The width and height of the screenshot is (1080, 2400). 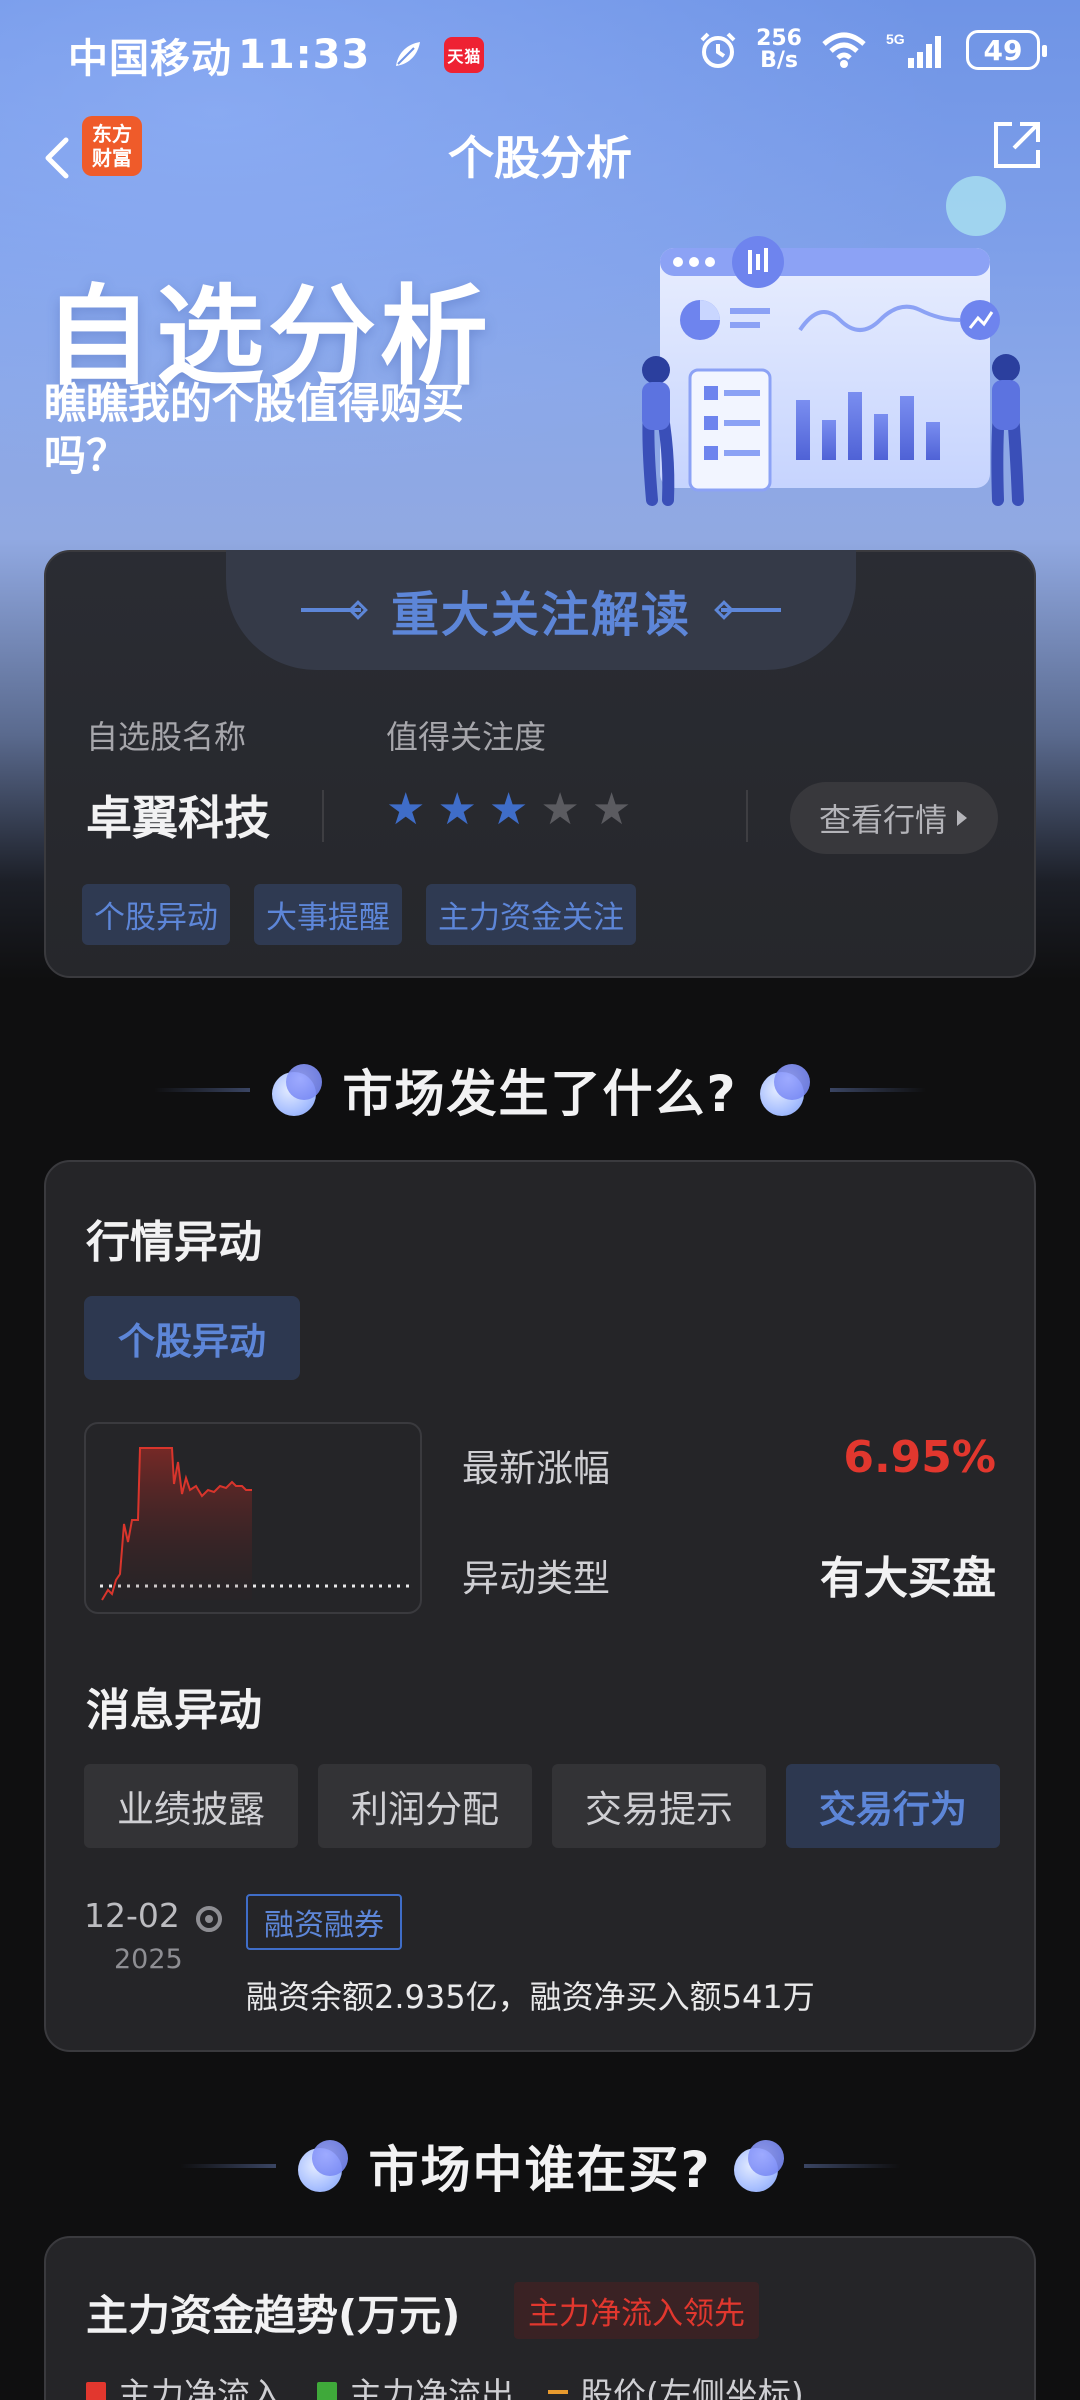 I want to click on tab-earnings-disclosure: 业绩披露, so click(x=191, y=1806).